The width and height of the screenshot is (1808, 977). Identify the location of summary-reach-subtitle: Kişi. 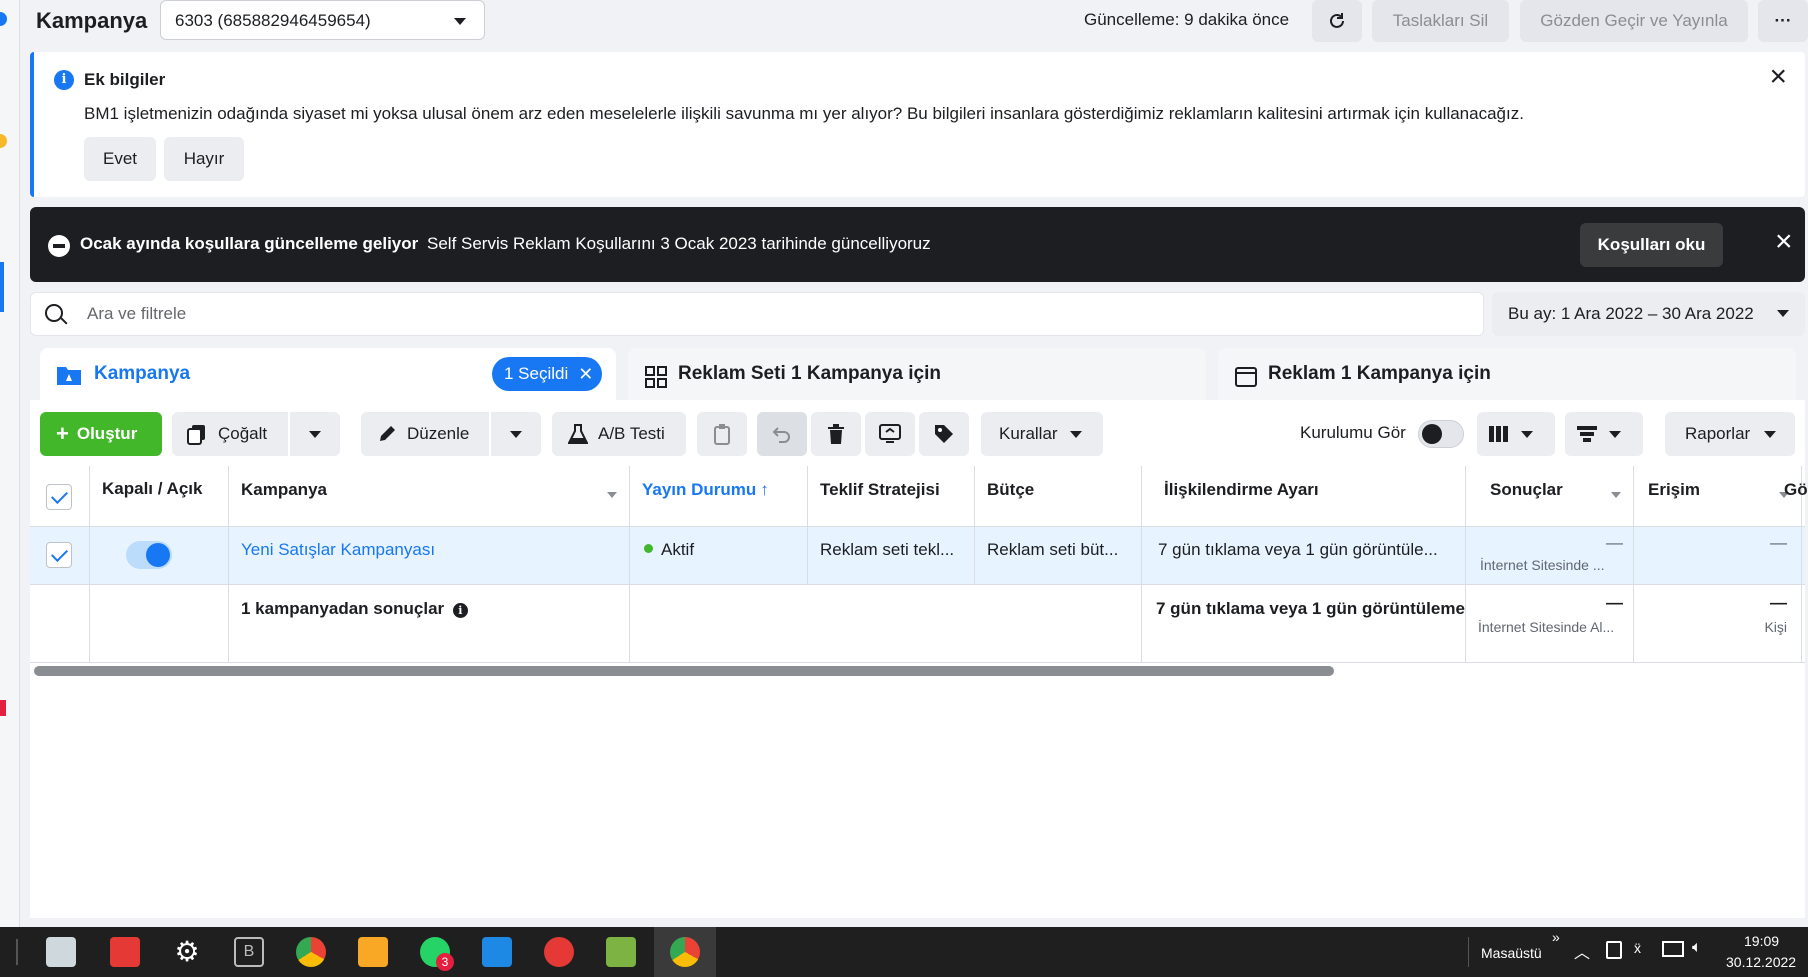
(1775, 627).